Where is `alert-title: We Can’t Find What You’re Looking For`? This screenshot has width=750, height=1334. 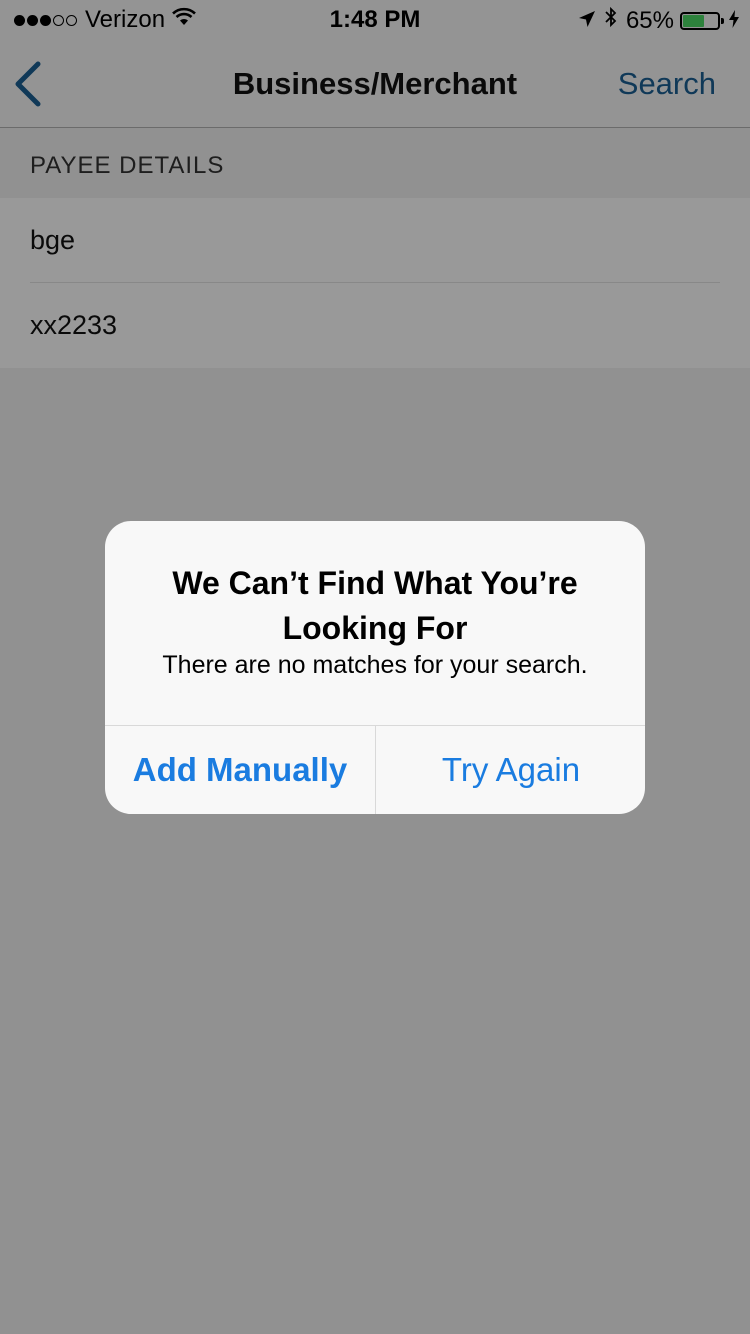
alert-title: We Can’t Find What You’re Looking For is located at coordinates (375, 605).